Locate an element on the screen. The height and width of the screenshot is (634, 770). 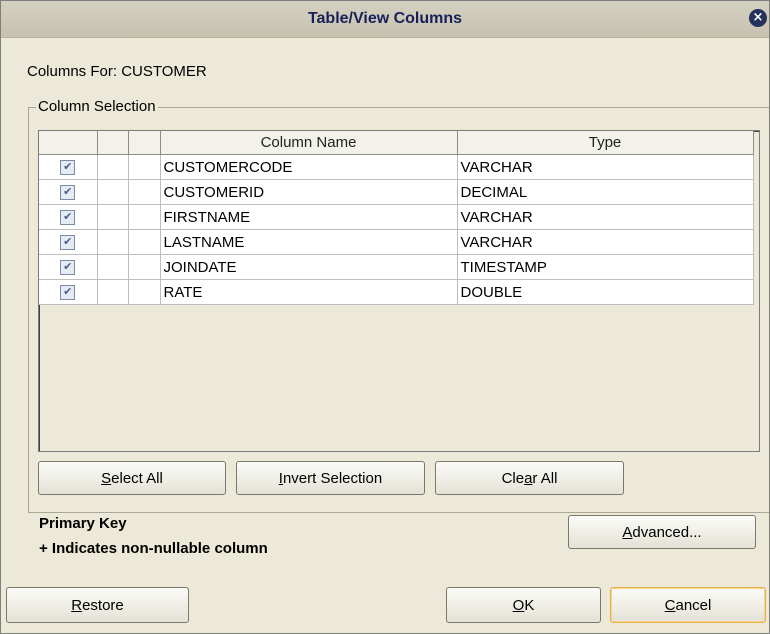
title-bar: Table/View Columns × is located at coordinates (385, 19).